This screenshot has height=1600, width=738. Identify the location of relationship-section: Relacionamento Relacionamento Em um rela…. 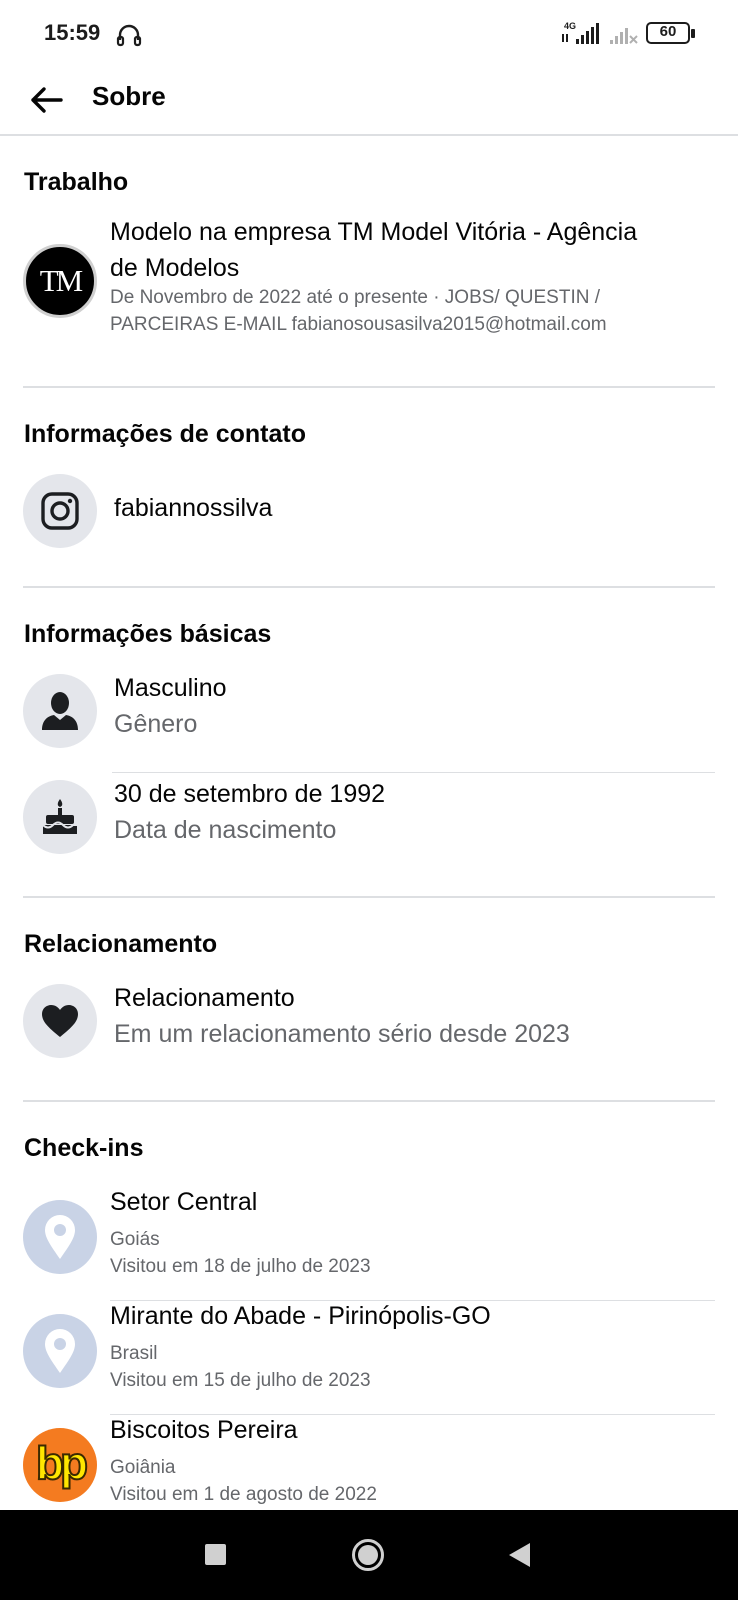
(369, 999).